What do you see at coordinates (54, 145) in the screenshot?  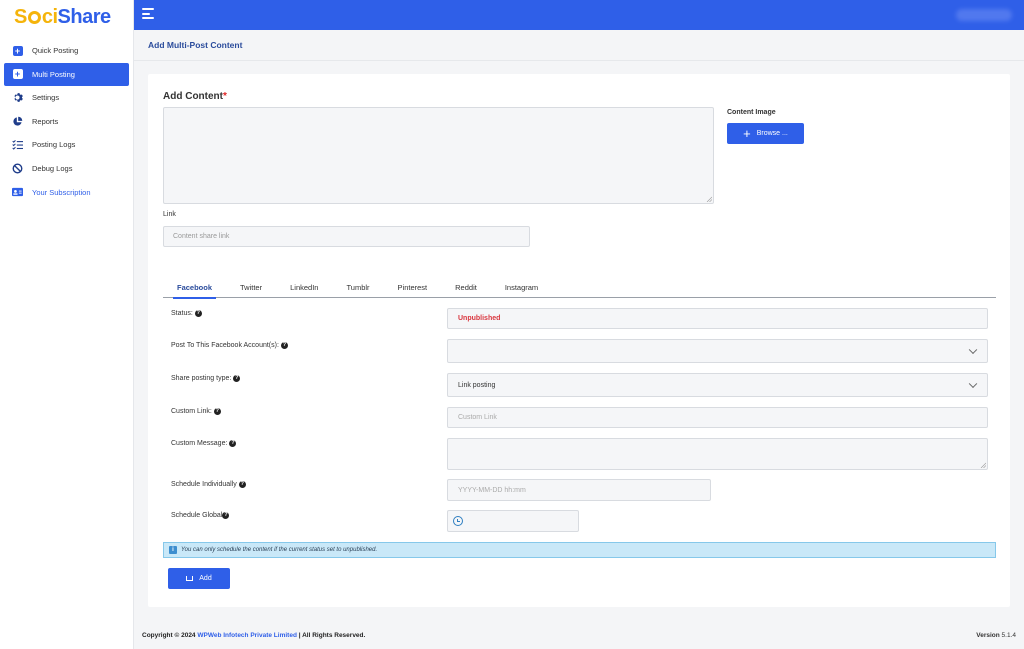 I see `sidebar-item-label: Posting Logs` at bounding box center [54, 145].